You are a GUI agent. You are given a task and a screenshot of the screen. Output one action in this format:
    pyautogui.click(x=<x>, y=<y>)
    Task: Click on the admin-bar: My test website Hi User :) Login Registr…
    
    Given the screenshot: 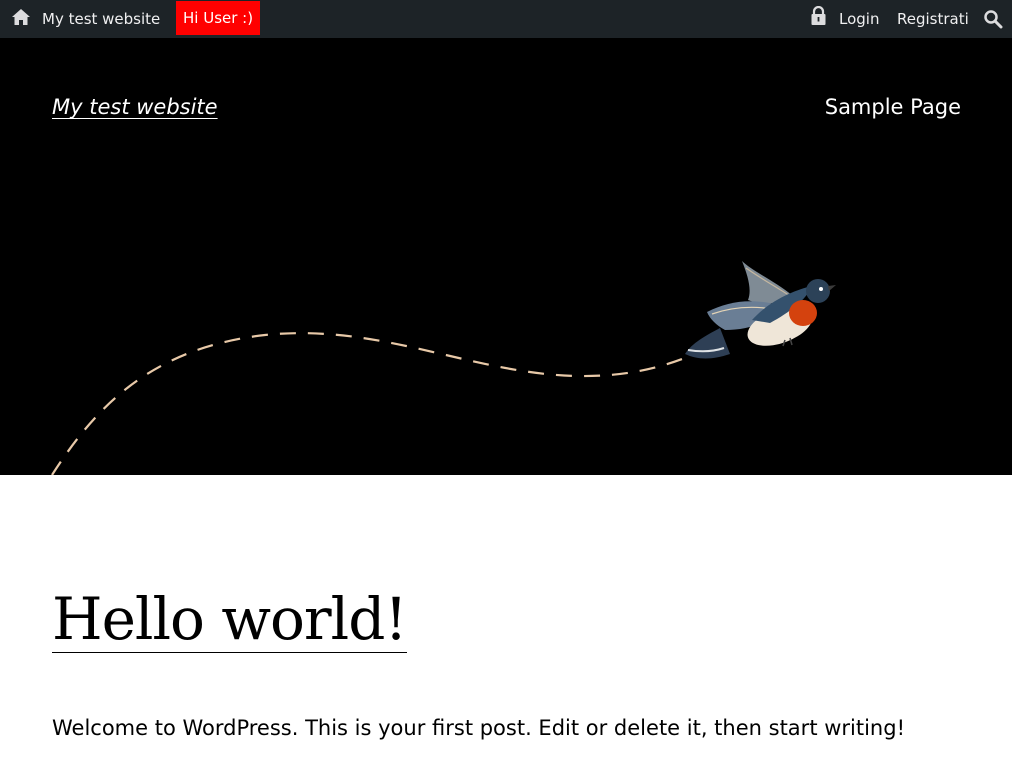 What is the action you would take?
    pyautogui.click(x=506, y=19)
    